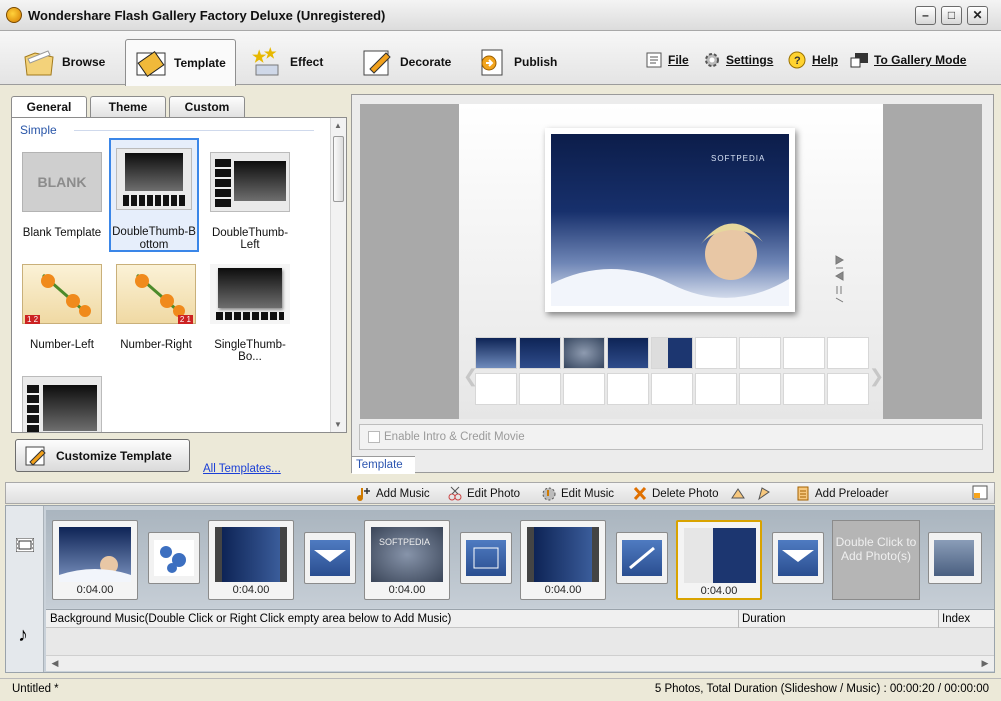  I want to click on music-list, so click(520, 641).